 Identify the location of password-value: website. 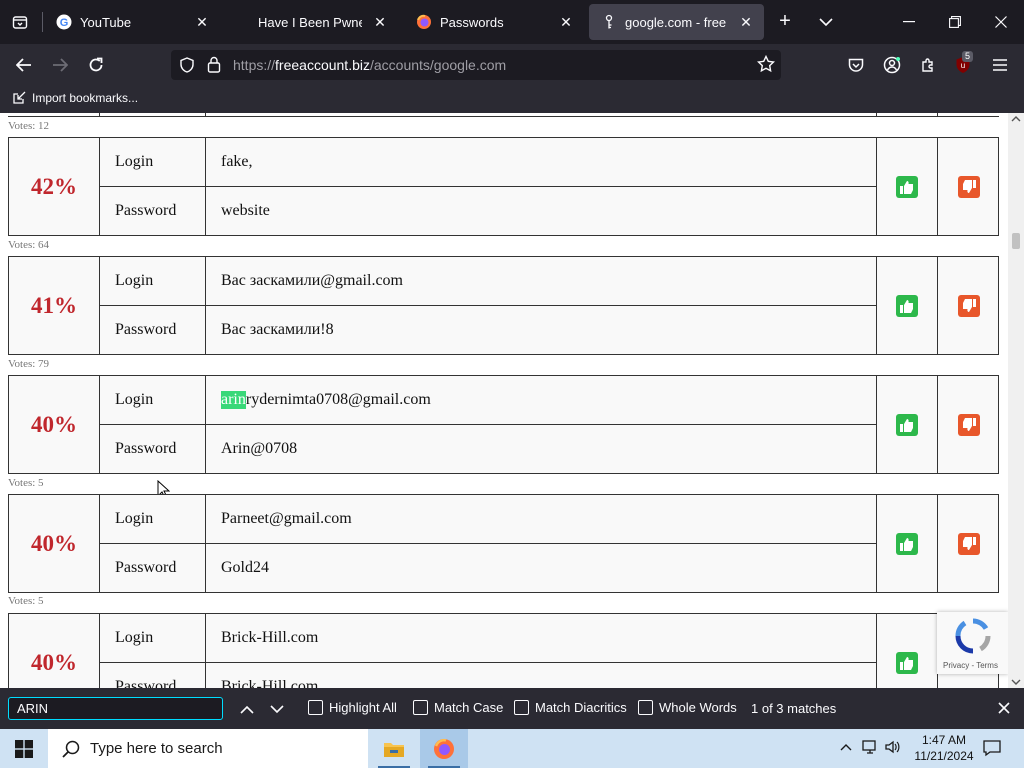
(541, 211).